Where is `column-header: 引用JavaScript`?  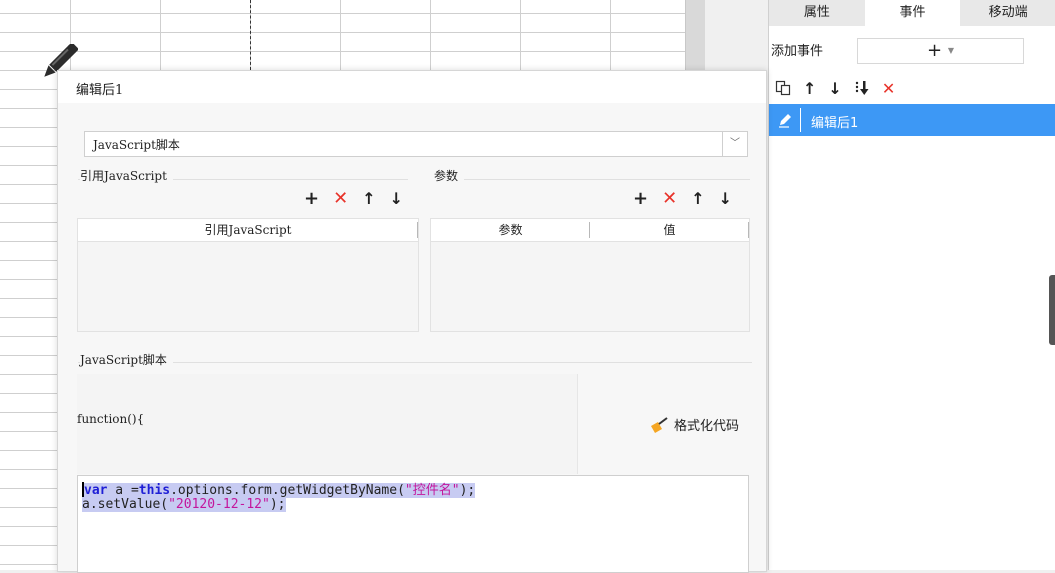 column-header: 引用JavaScript is located at coordinates (248, 230).